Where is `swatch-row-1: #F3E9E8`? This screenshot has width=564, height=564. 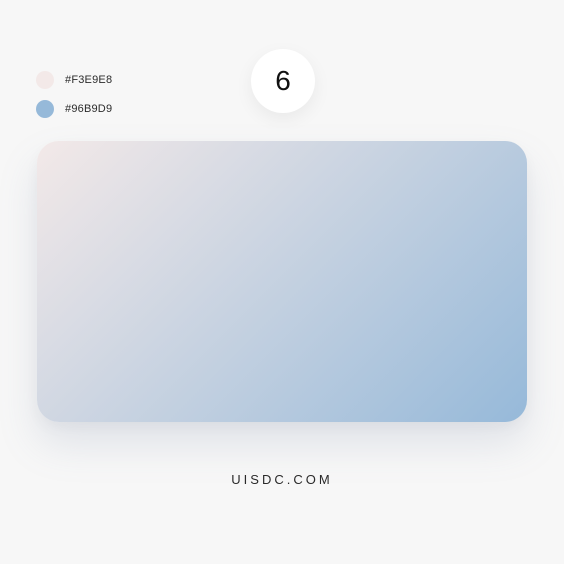
swatch-row-1: #F3E9E8 is located at coordinates (74, 80).